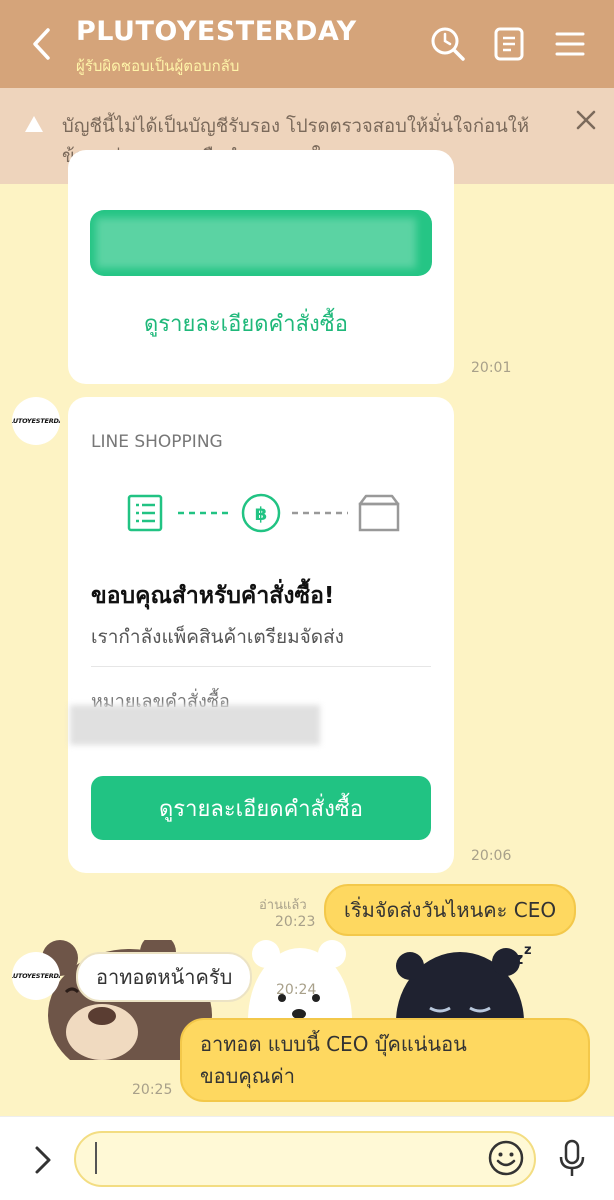 The height and width of the screenshot is (1200, 614). I want to click on my-message-bubble: เริ่มจัดส่งวันไหนคะ CEO, so click(450, 910).